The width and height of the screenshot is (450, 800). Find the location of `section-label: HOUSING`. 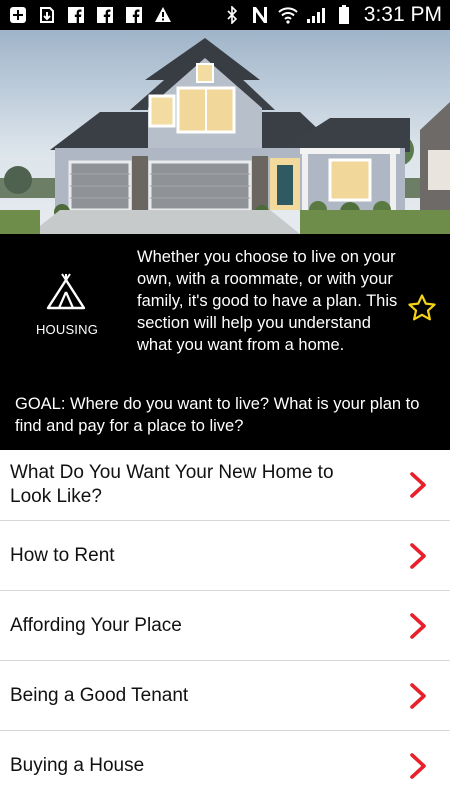

section-label: HOUSING is located at coordinates (67, 329).